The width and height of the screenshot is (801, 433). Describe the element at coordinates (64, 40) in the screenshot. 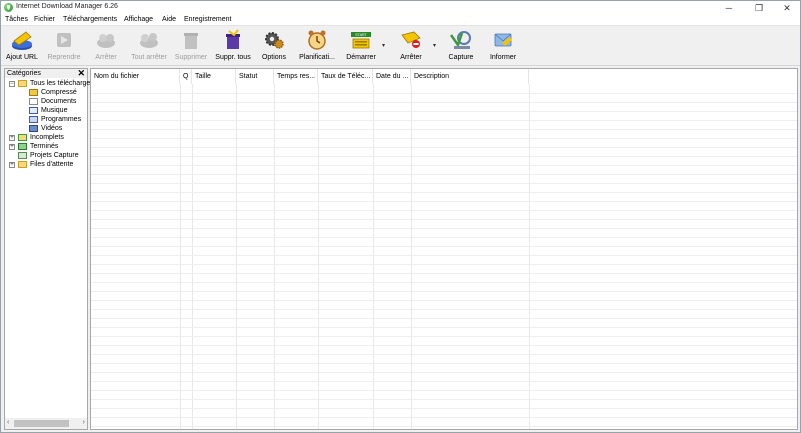

I see `resume-icon` at that location.